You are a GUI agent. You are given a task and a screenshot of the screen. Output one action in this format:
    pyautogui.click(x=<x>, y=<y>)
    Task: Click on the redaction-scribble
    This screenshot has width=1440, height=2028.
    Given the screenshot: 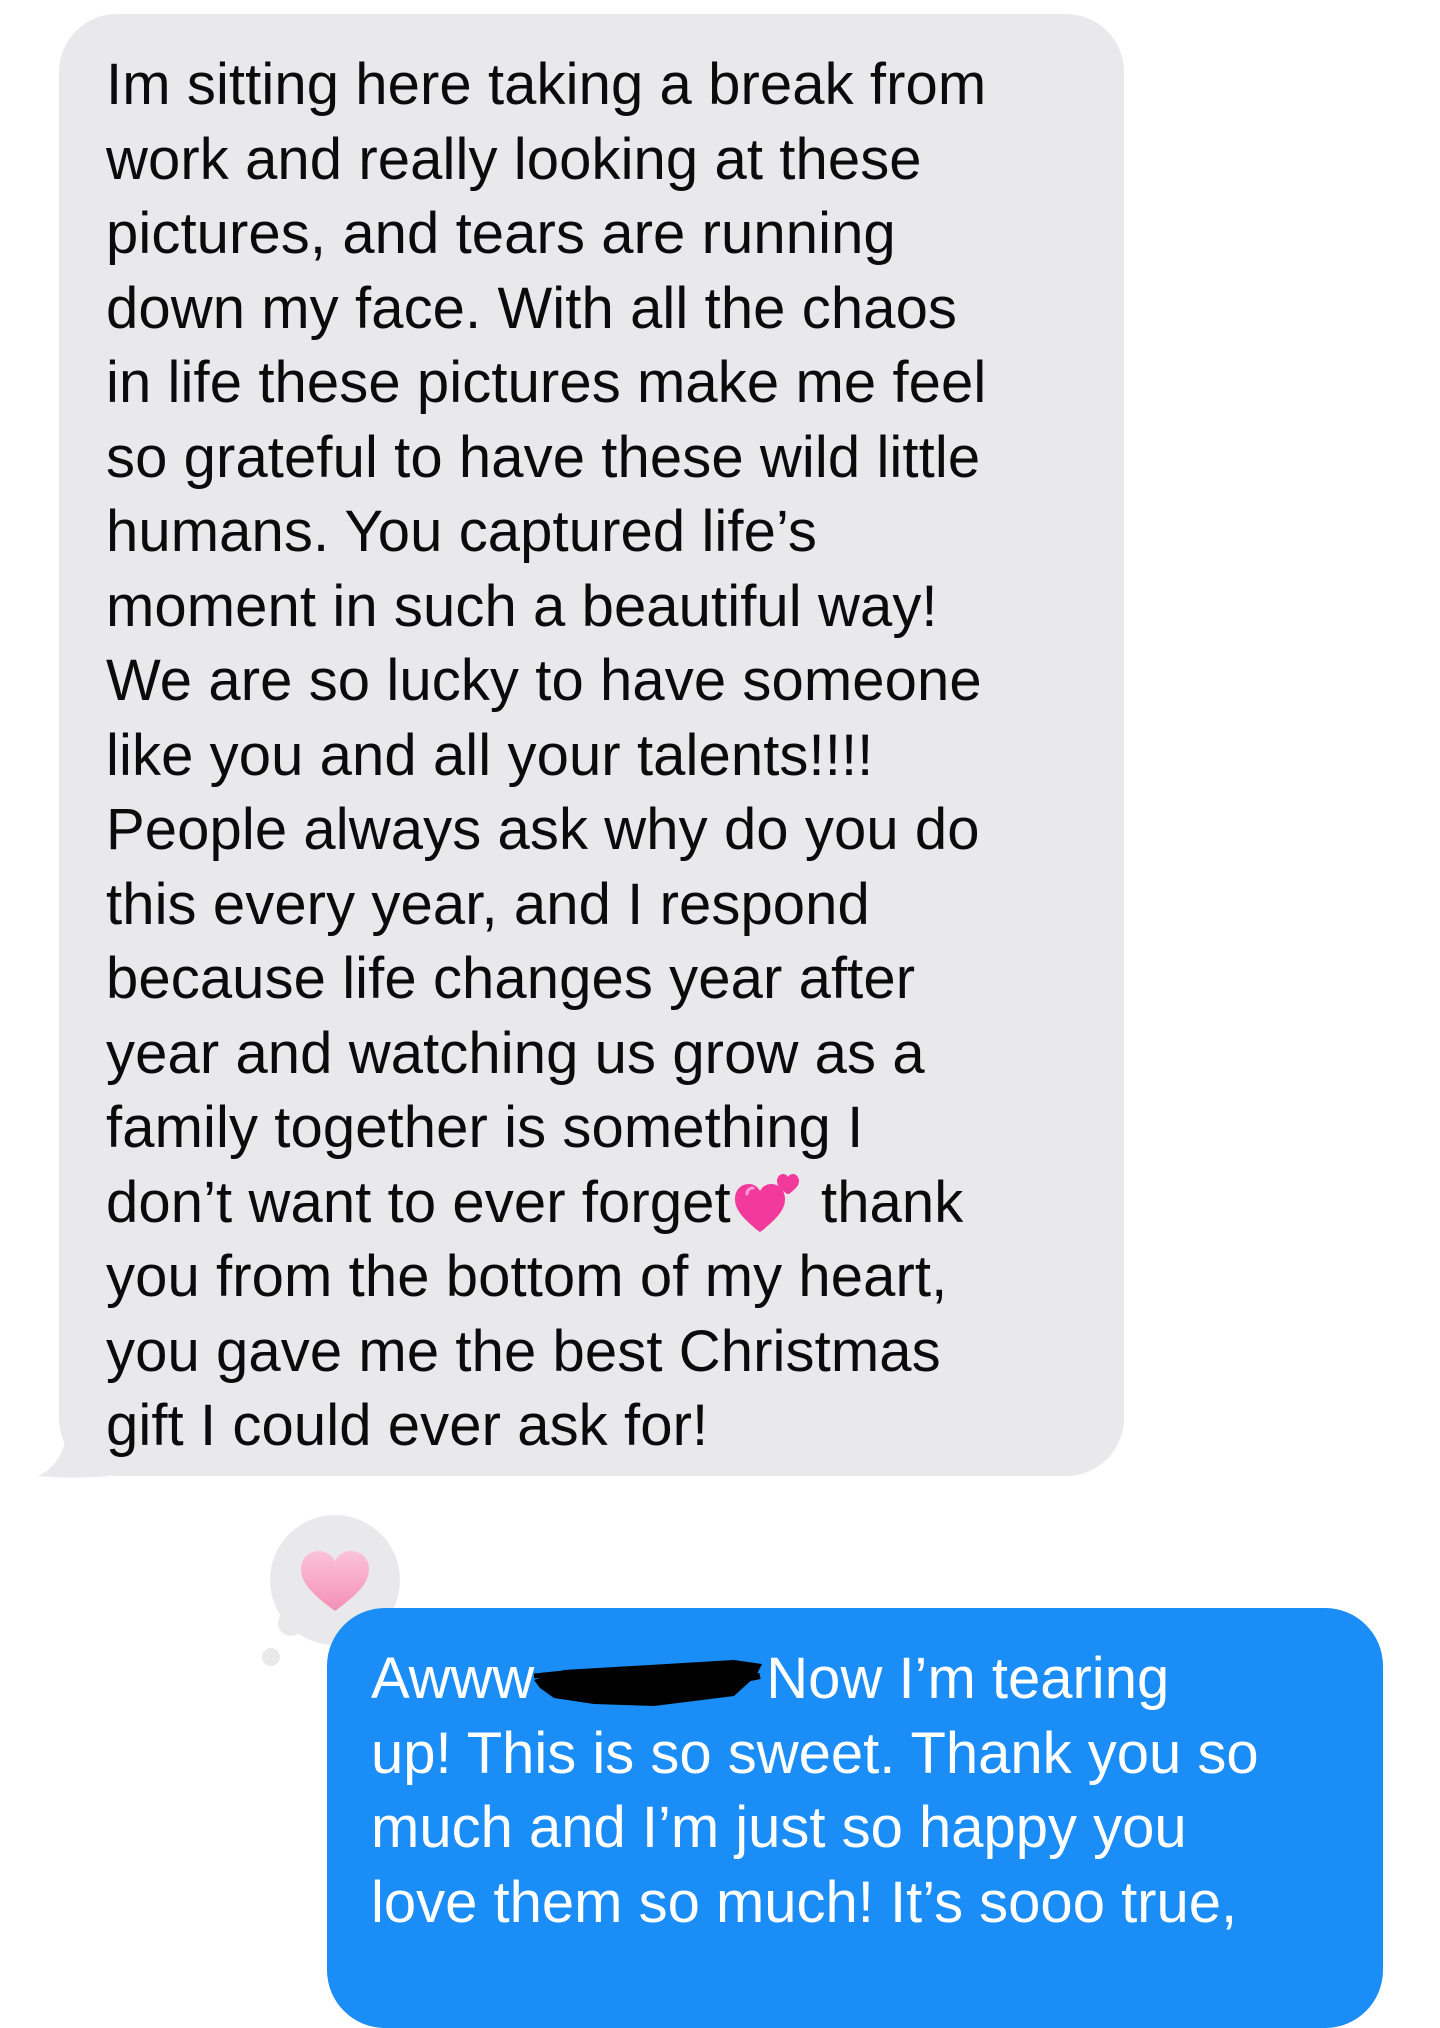 What is the action you would take?
    pyautogui.click(x=650, y=1679)
    